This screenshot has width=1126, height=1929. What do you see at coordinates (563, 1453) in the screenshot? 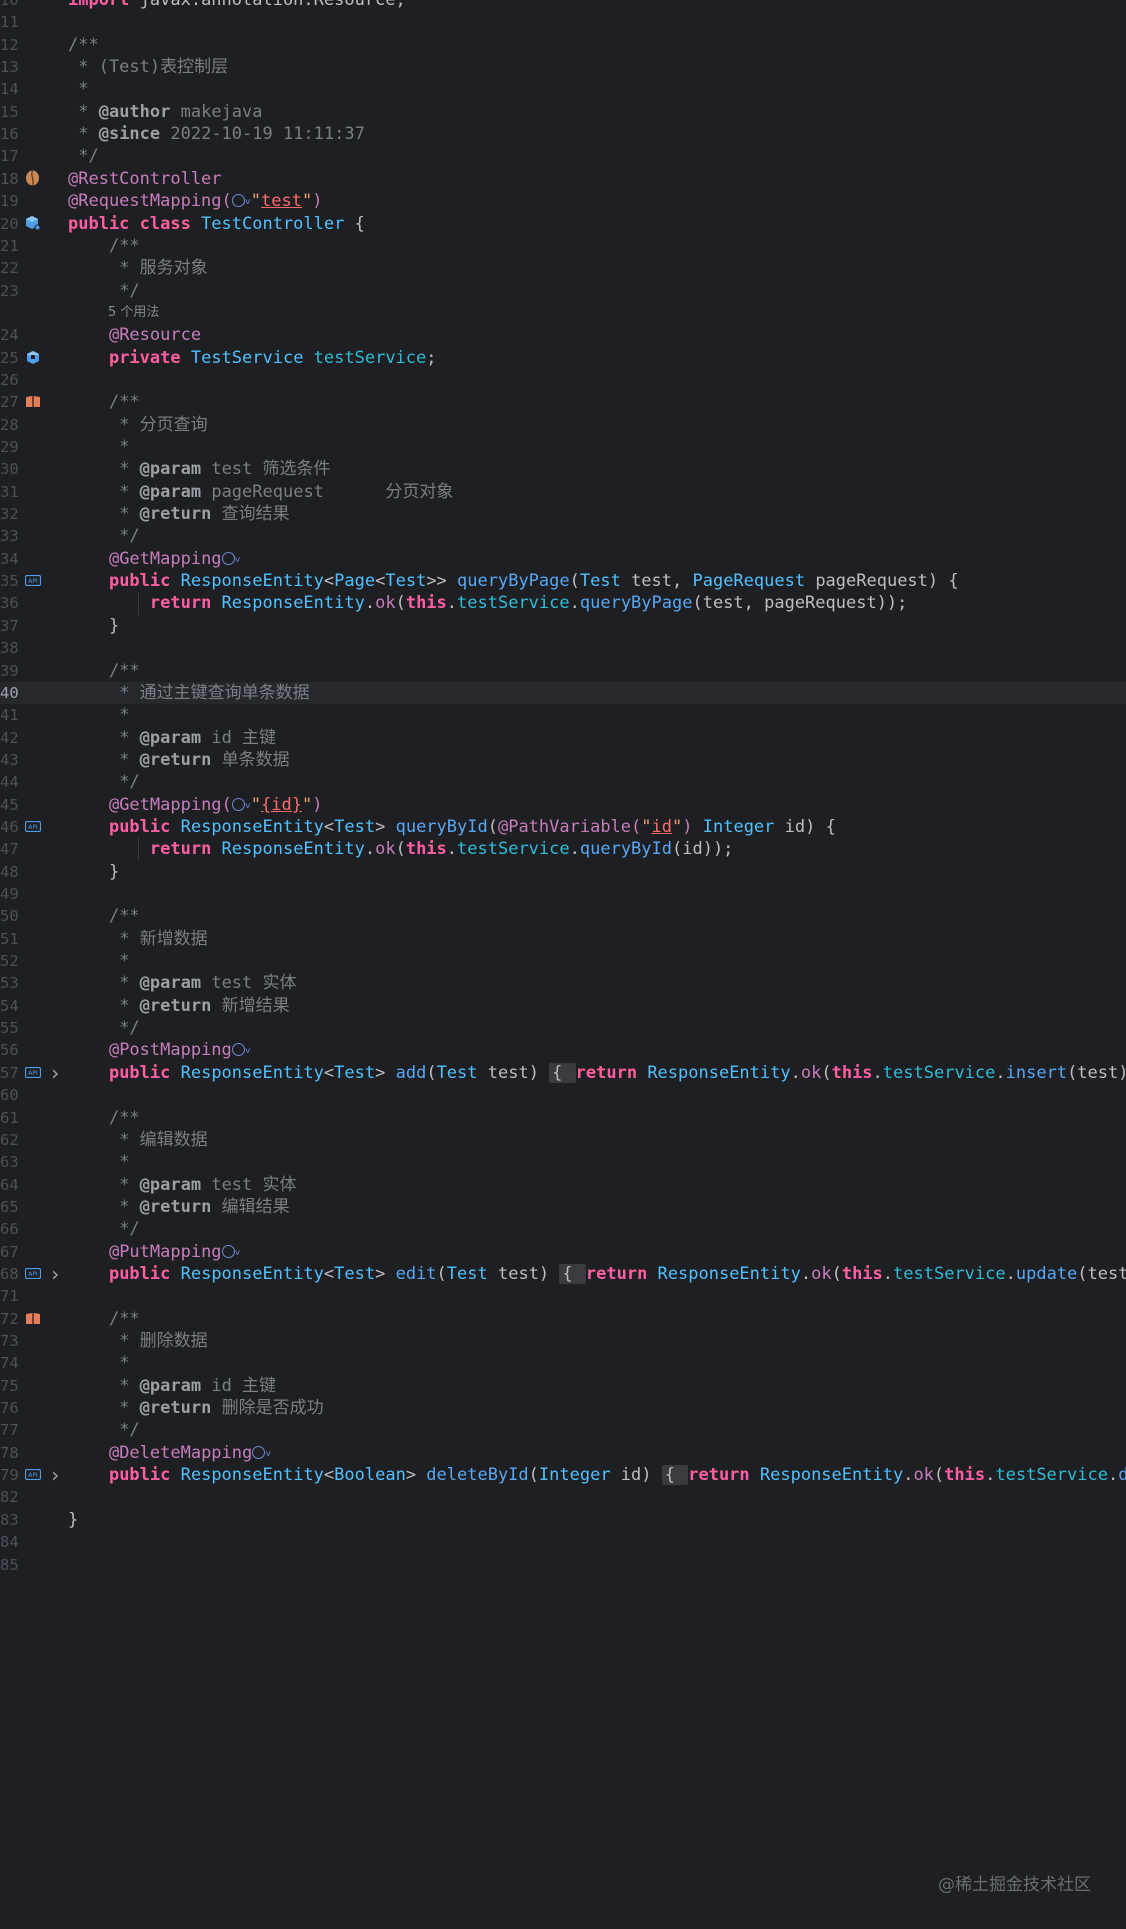
I see `code-line: 78 @DeleteMapping ˅` at bounding box center [563, 1453].